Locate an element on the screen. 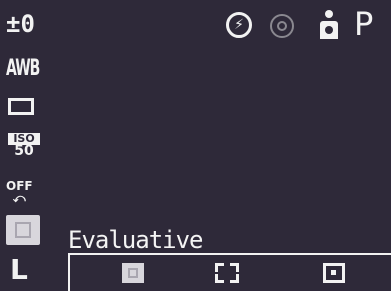 This screenshot has width=391, height=291. person-body is located at coordinates (329, 30).